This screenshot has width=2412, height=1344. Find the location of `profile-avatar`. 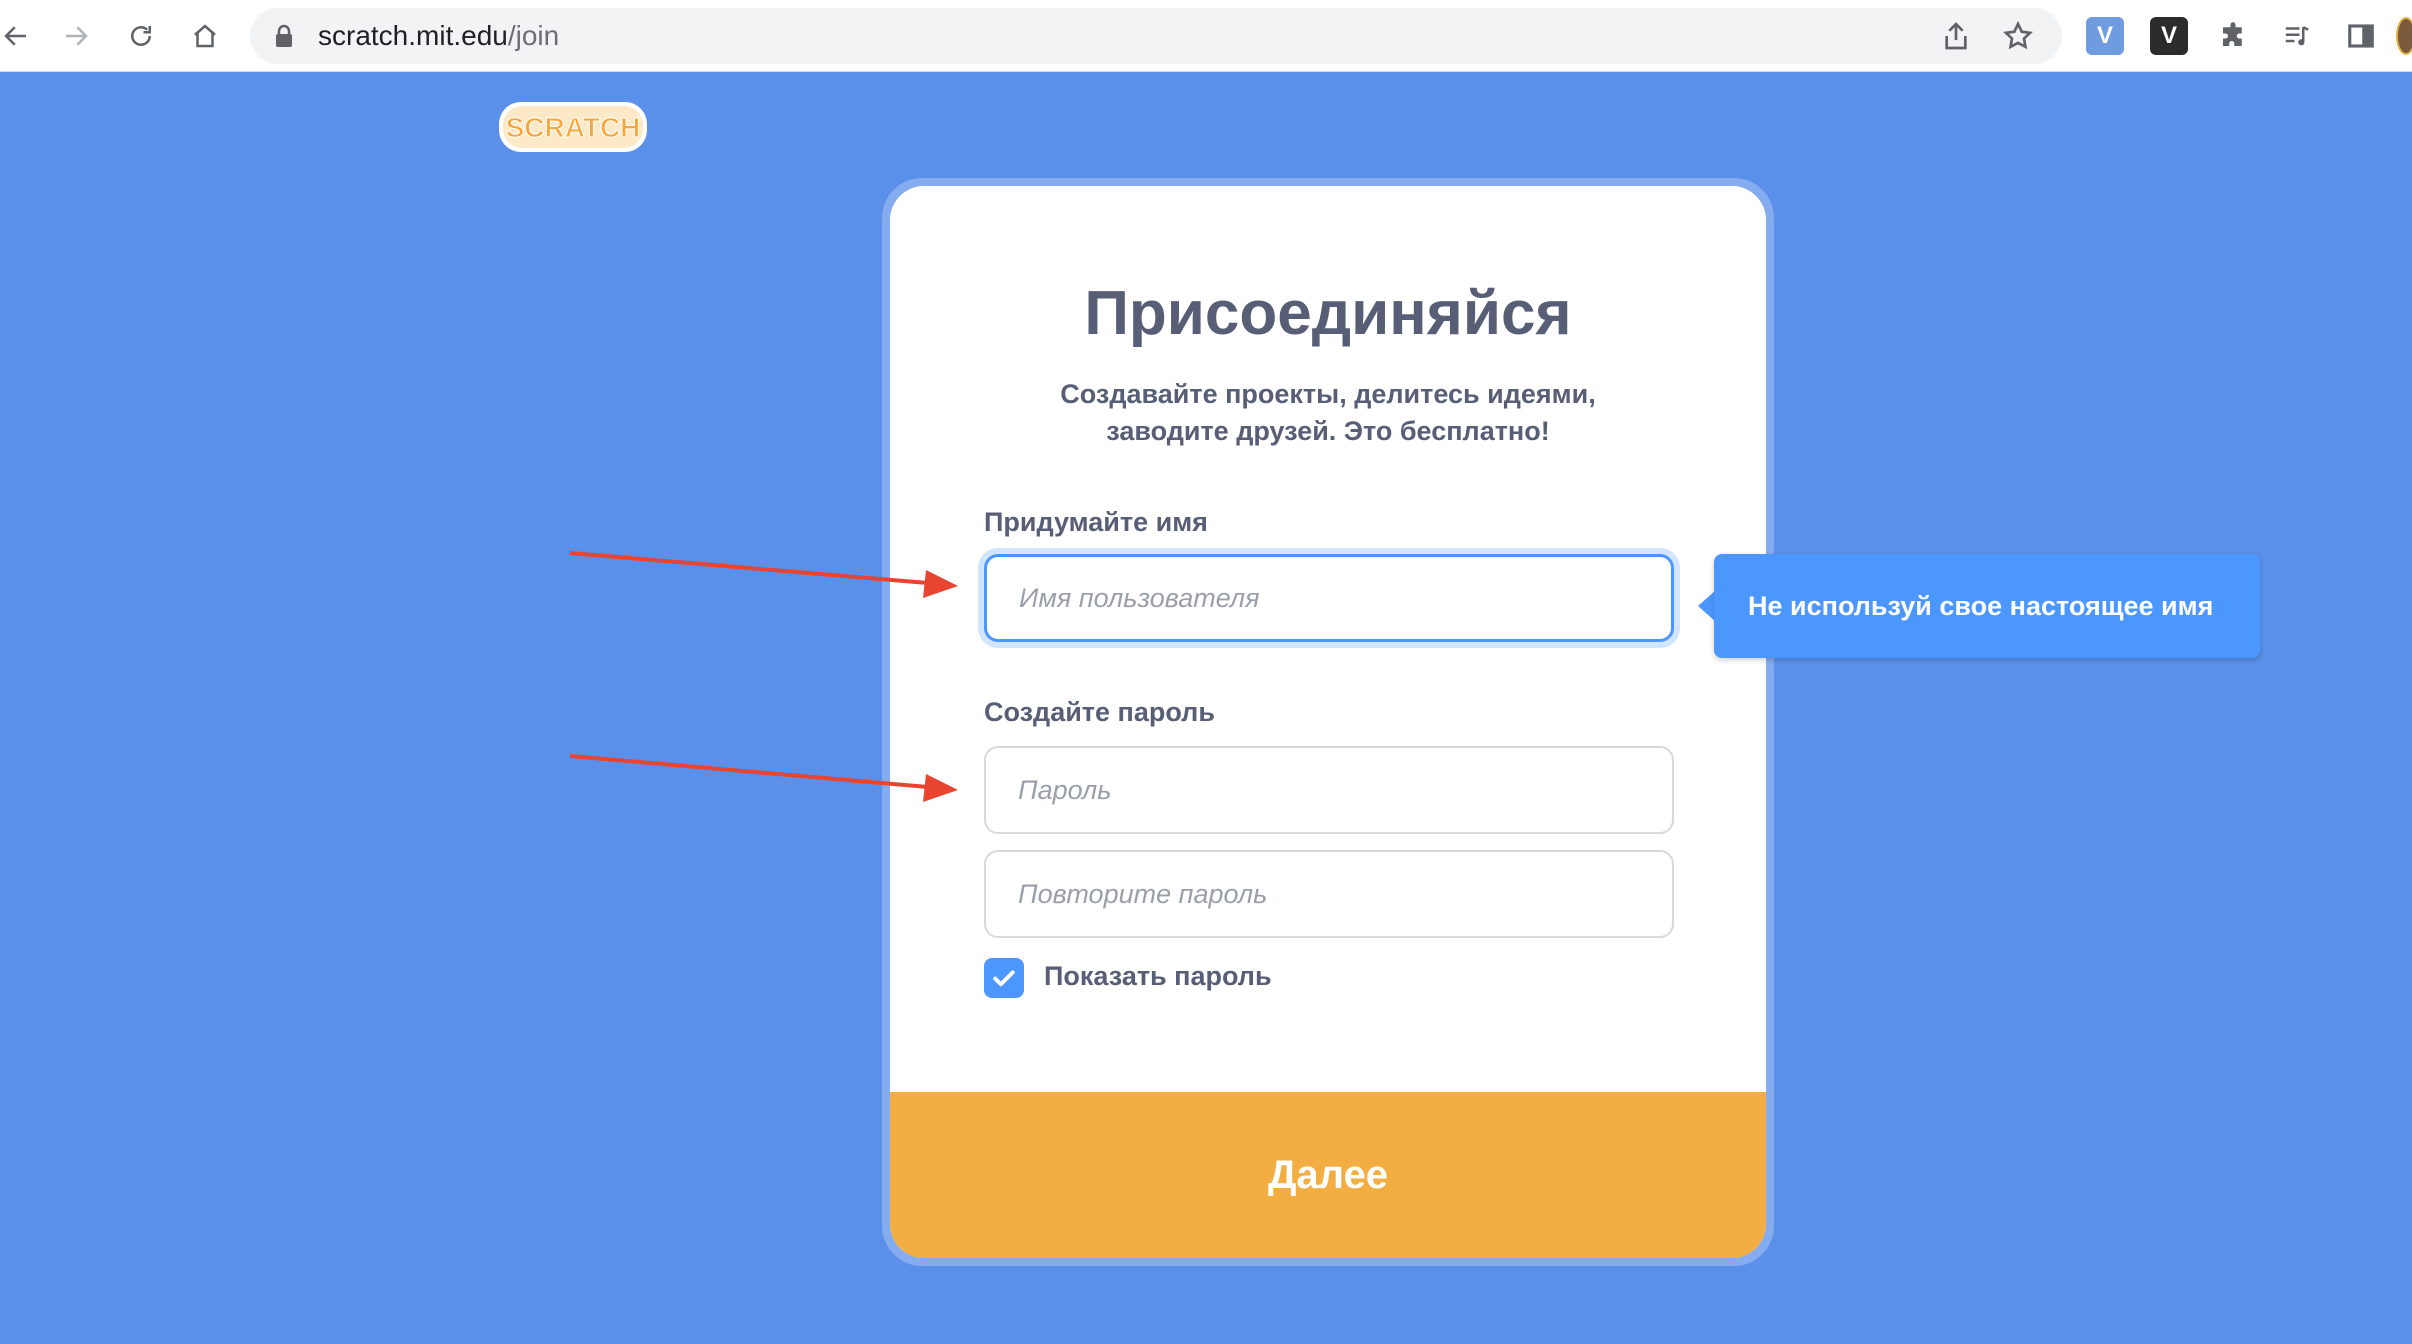

profile-avatar is located at coordinates (2404, 36).